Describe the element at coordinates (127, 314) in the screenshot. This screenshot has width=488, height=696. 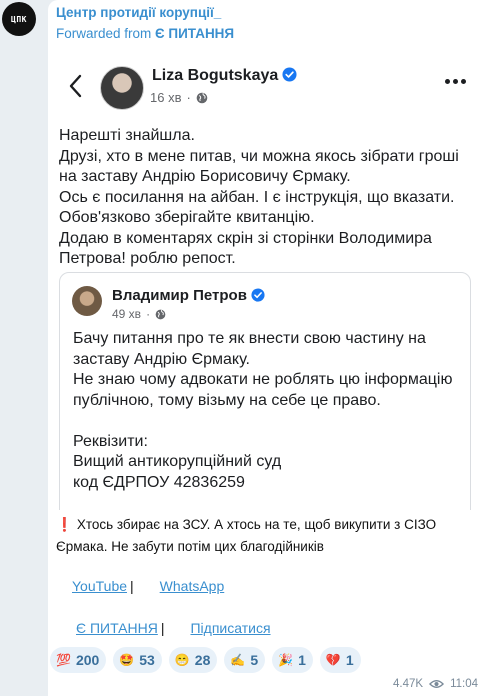
I see `shared-post-time: 49 хв` at that location.